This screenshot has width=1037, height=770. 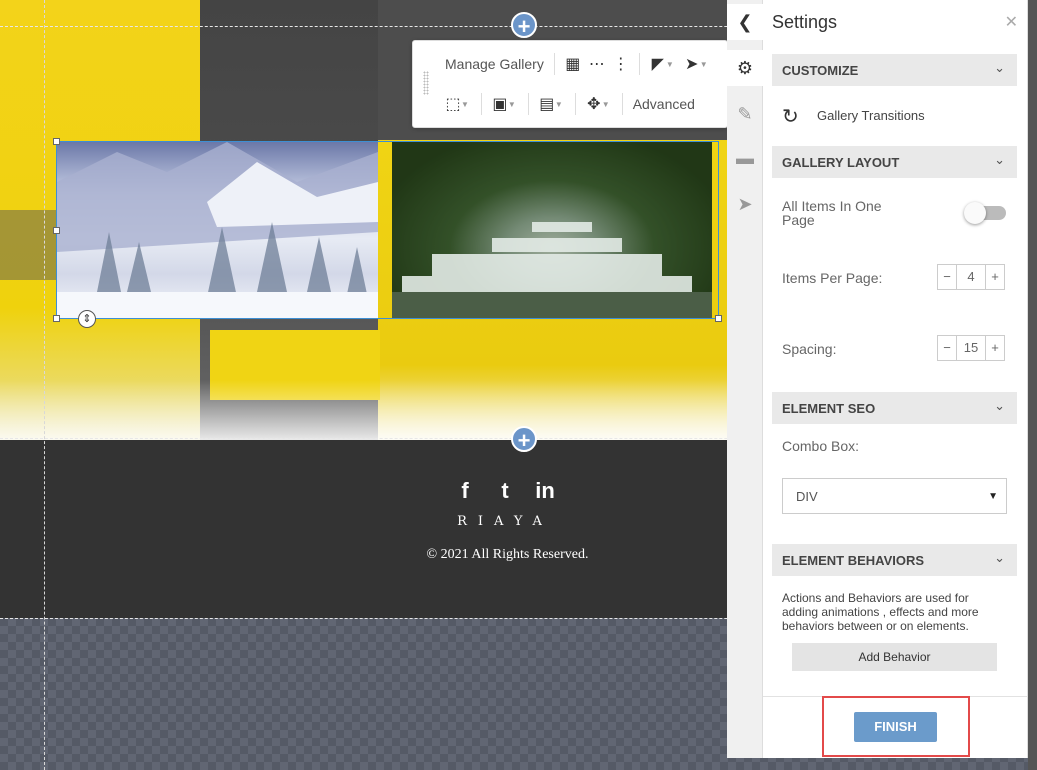 What do you see at coordinates (894, 657) in the screenshot?
I see `add-behavior-button: Add Behavior` at bounding box center [894, 657].